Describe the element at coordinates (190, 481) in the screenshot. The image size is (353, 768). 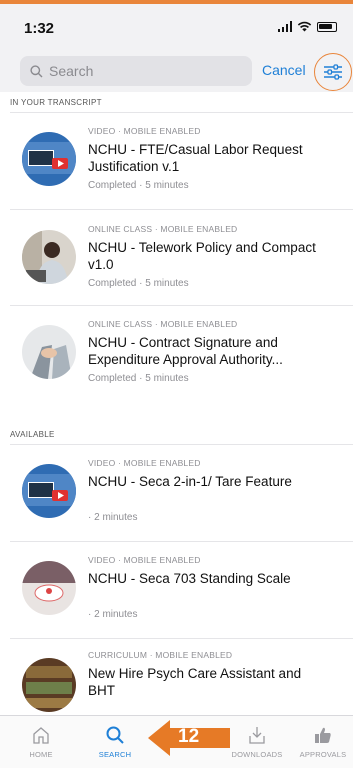
I see `item-title: NCHU - Seca 2-in-1/ Tare Feature` at that location.